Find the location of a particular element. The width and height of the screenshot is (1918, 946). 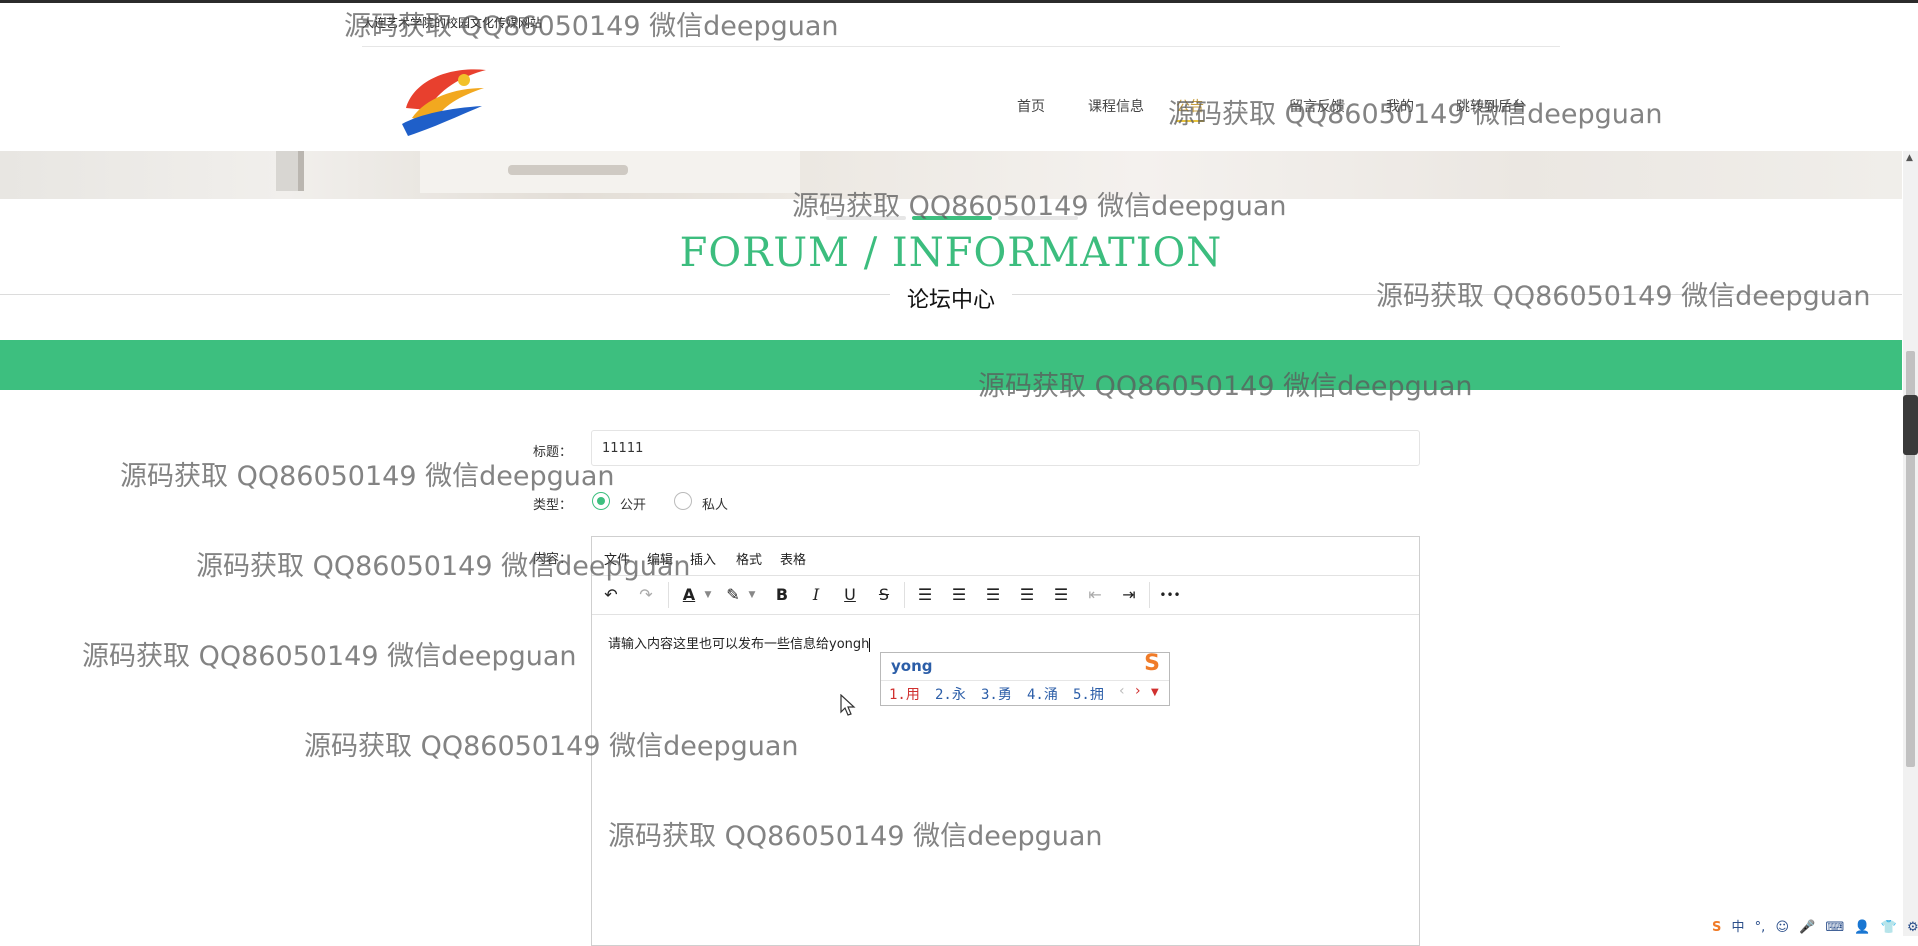

ime-candidate: 4.涌 is located at coordinates (1042, 694).